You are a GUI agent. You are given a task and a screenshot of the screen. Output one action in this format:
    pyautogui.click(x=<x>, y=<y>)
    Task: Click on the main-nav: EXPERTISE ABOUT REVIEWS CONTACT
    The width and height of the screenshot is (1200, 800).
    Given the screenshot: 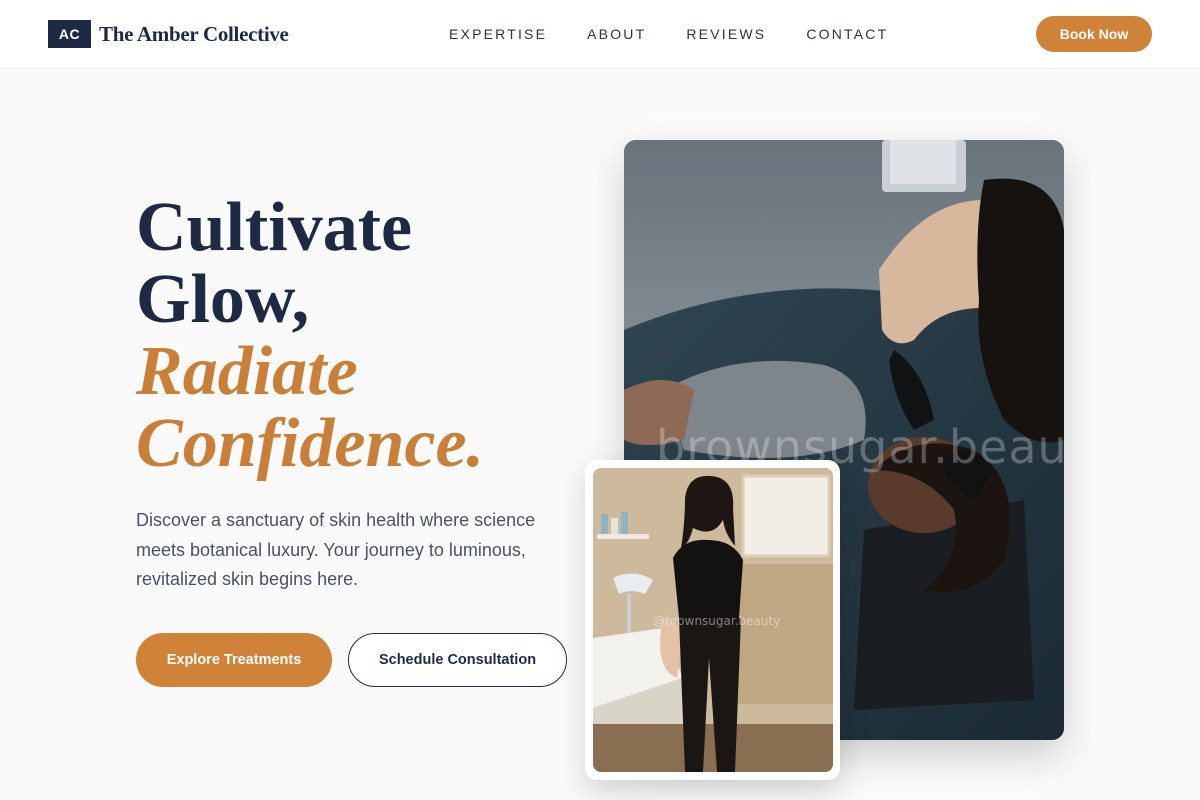 What is the action you would take?
    pyautogui.click(x=688, y=34)
    